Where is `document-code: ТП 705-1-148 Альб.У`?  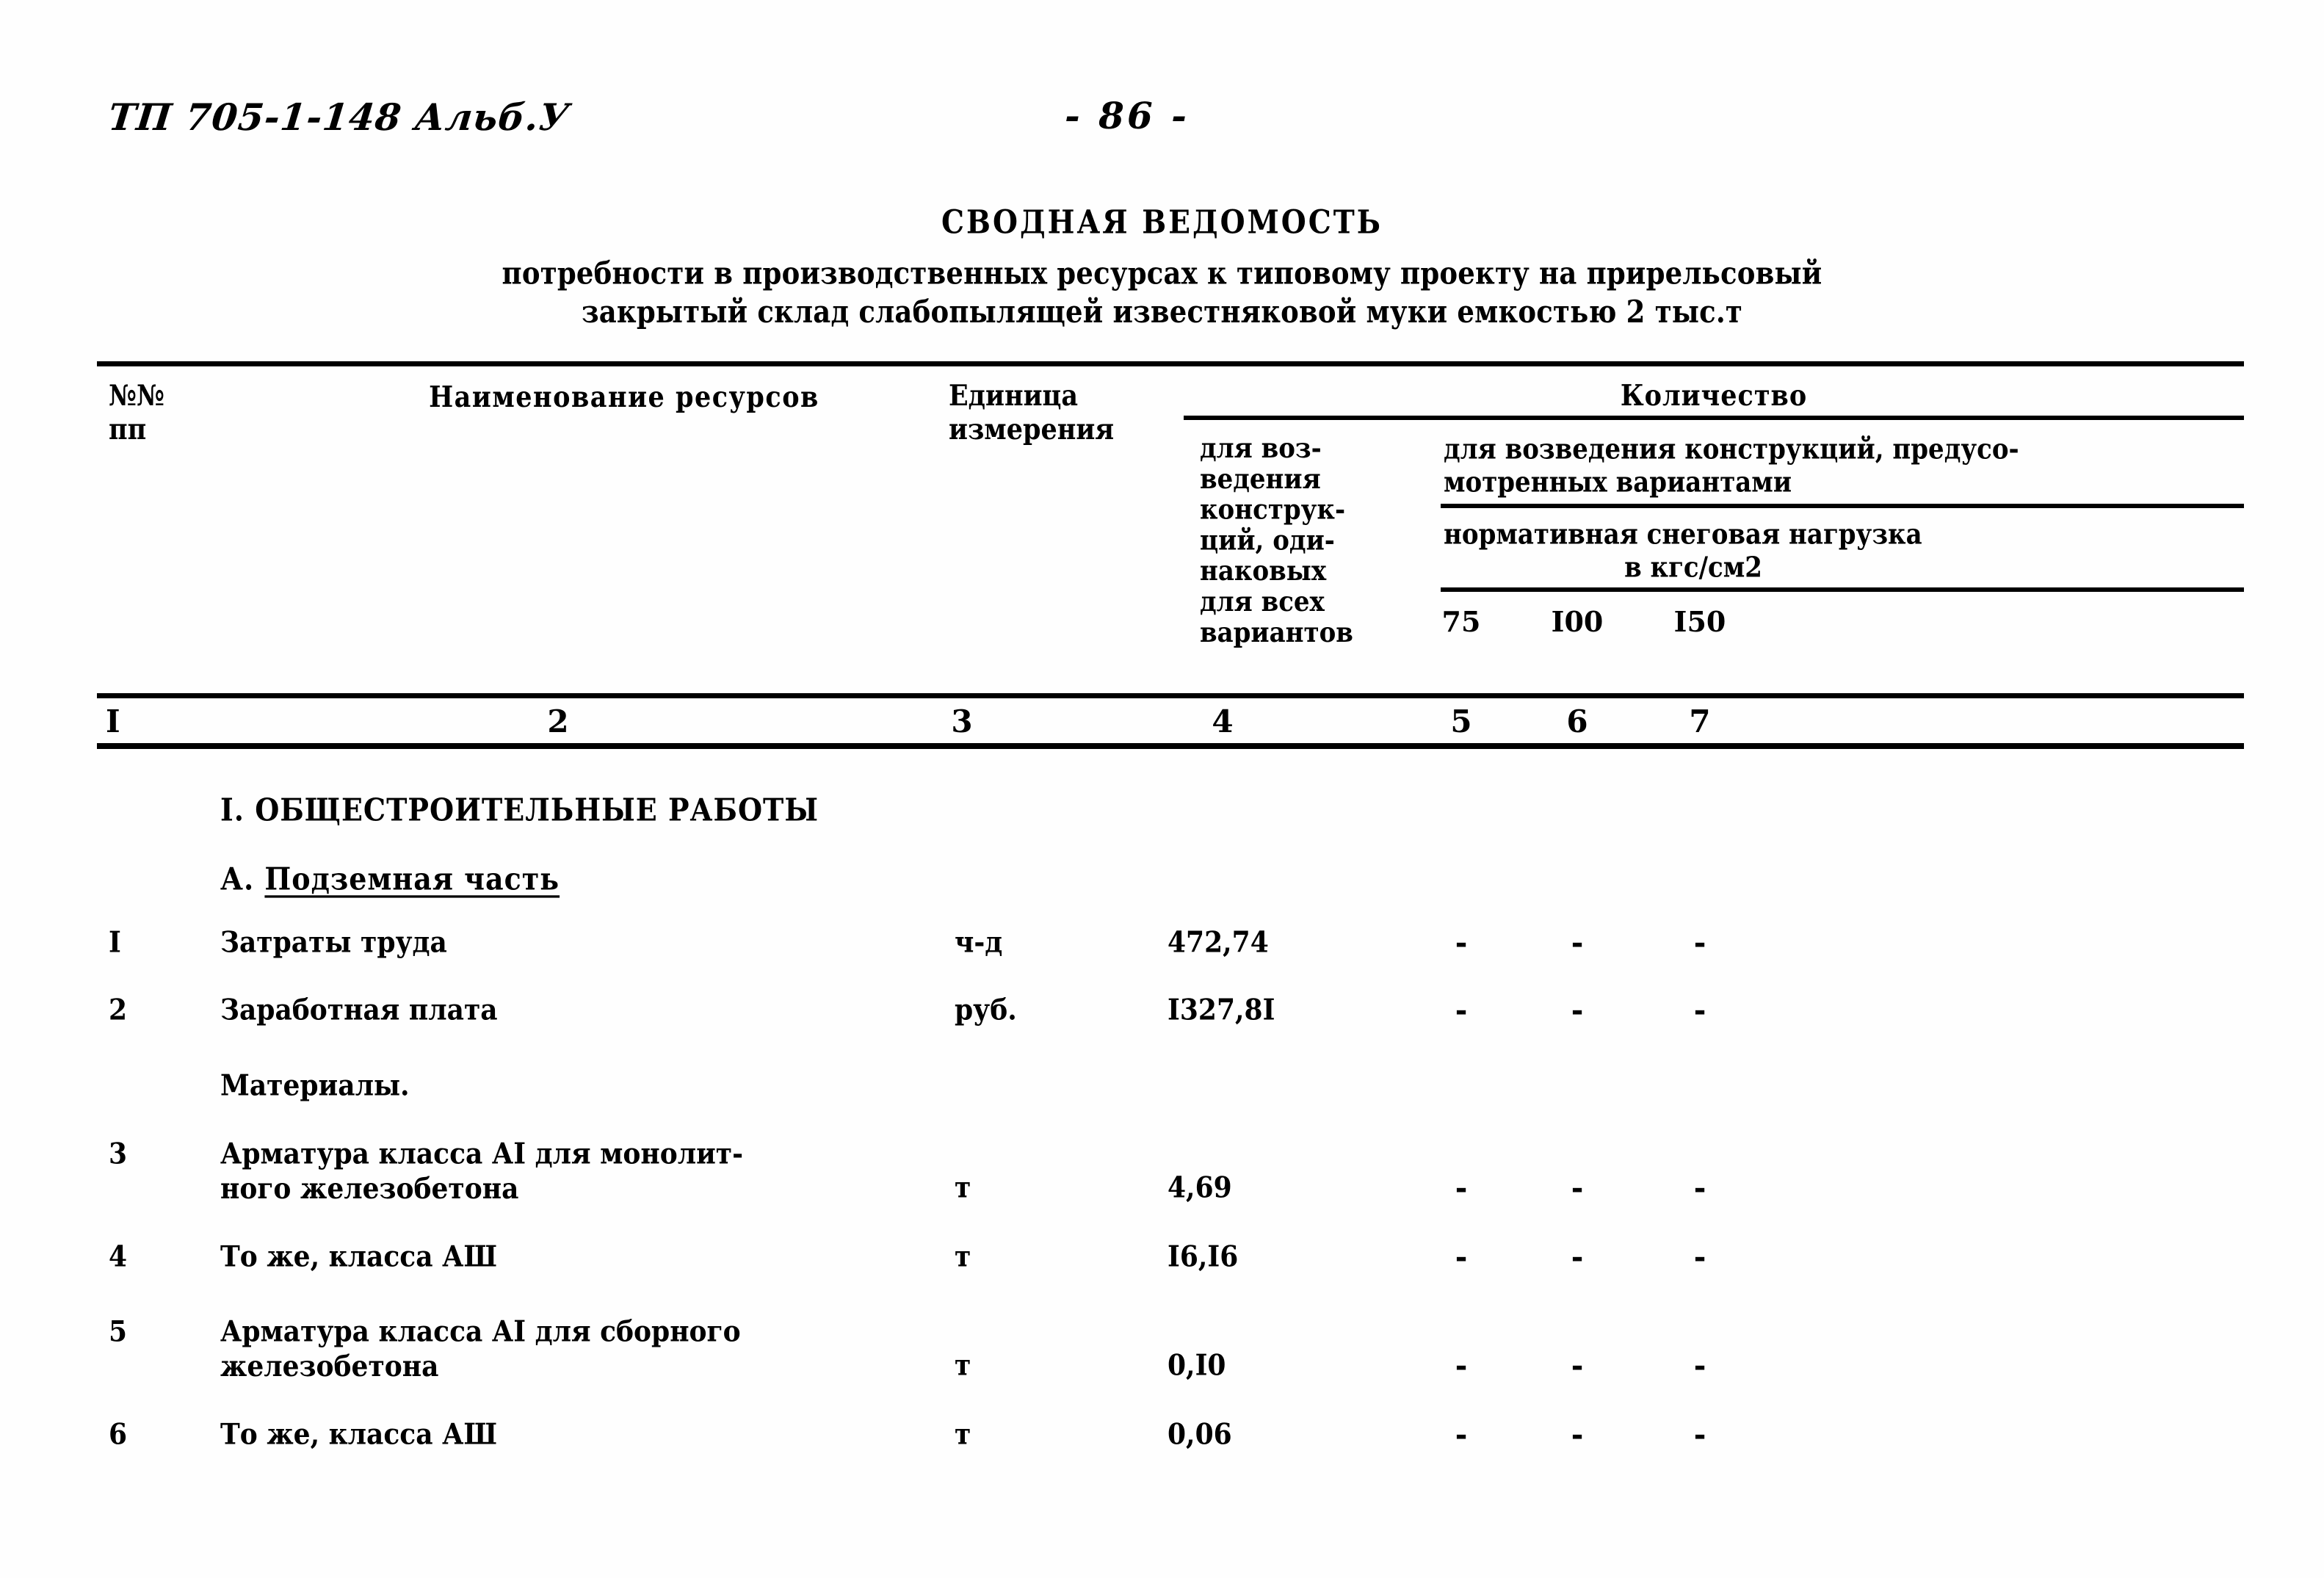 document-code: ТП 705-1-148 Альб.У is located at coordinates (339, 117).